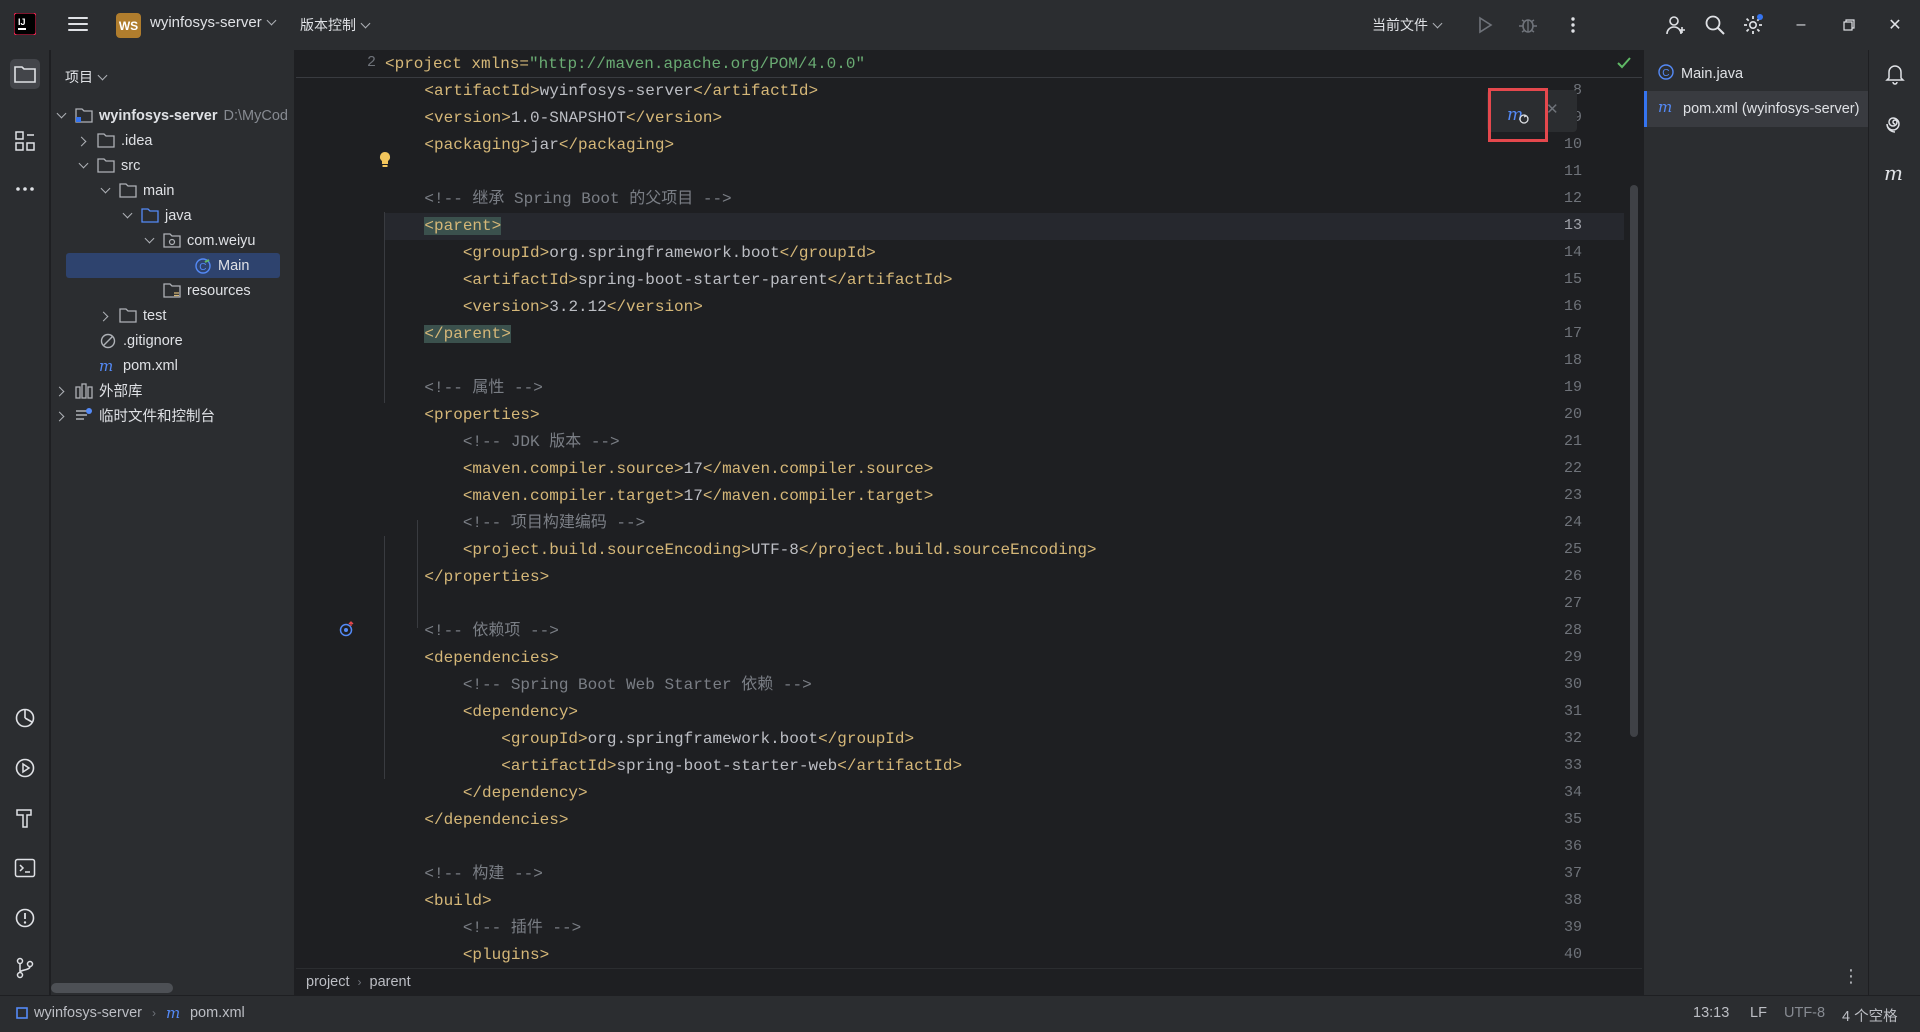 The width and height of the screenshot is (1920, 1032). I want to click on terminal-tool-button, so click(25, 868).